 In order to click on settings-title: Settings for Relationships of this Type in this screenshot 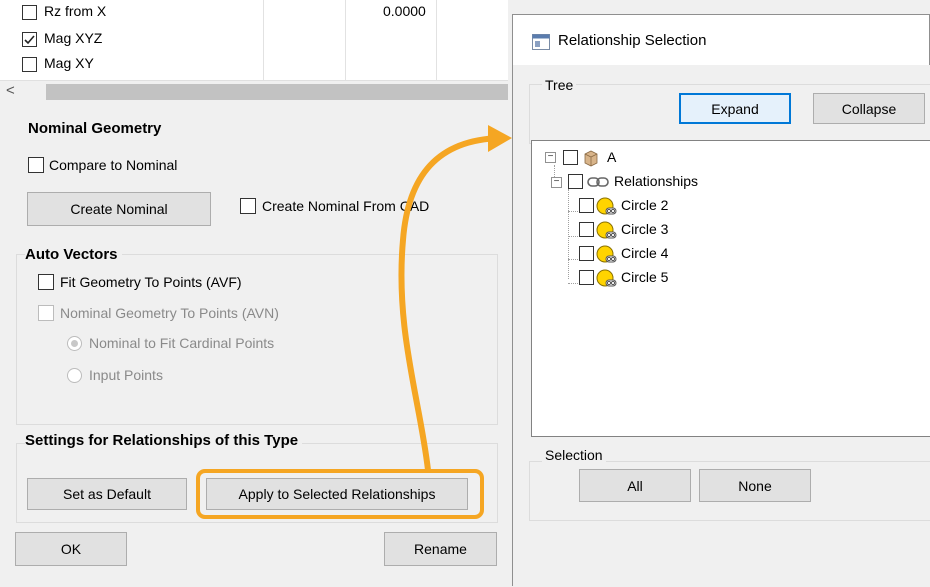, I will do `click(164, 440)`.